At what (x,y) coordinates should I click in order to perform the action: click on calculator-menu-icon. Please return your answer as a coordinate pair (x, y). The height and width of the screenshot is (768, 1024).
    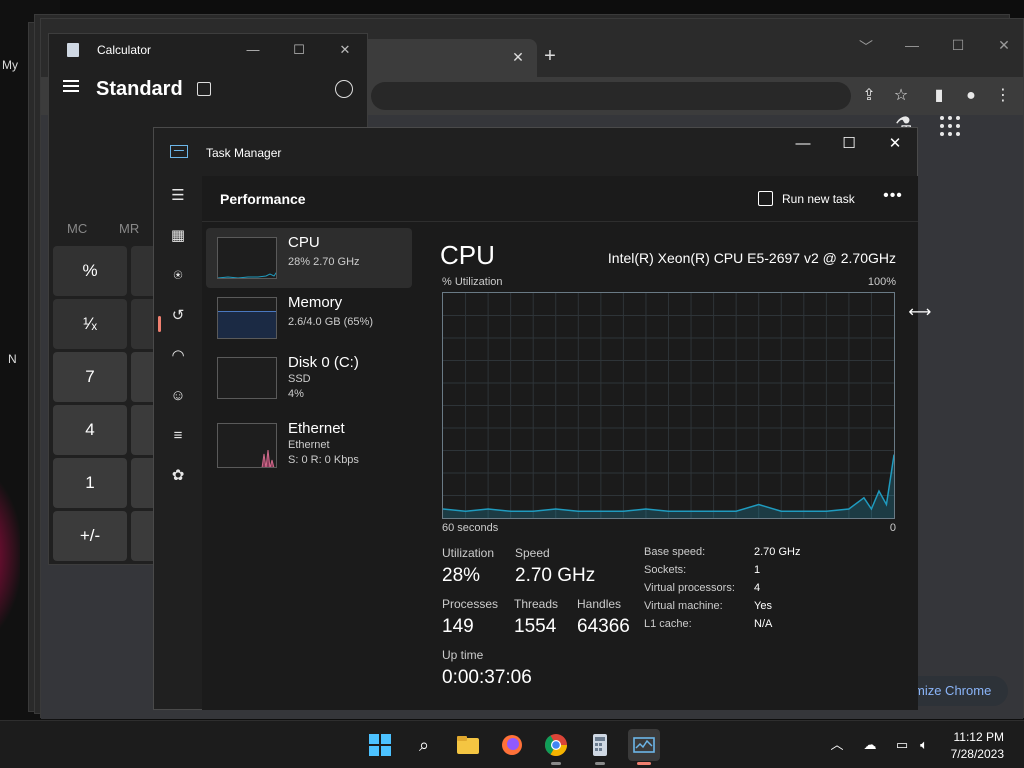
    Looking at the image, I should click on (72, 87).